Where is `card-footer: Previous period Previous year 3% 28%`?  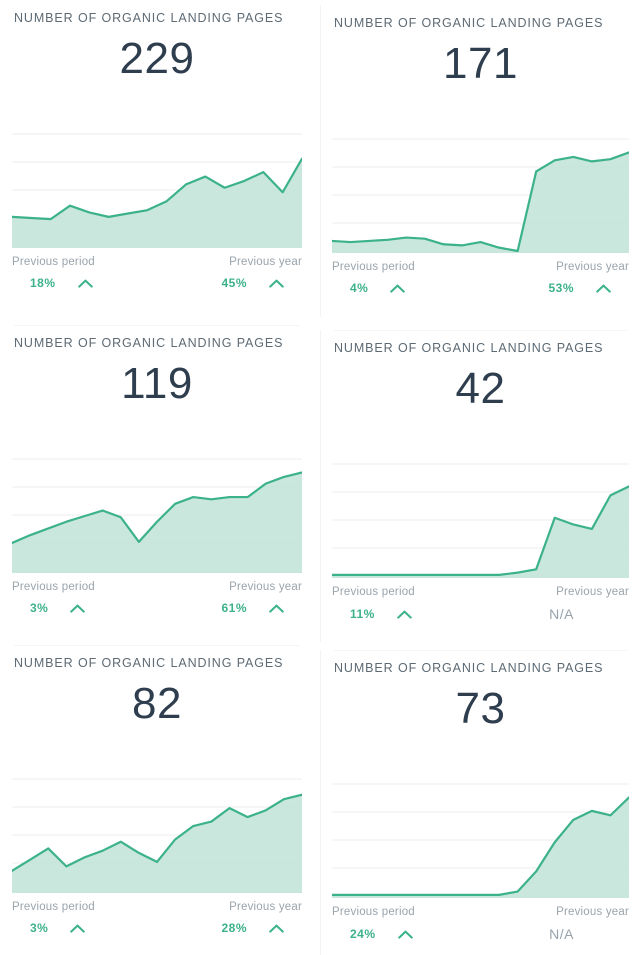
card-footer: Previous period Previous year 3% 28% is located at coordinates (157, 918).